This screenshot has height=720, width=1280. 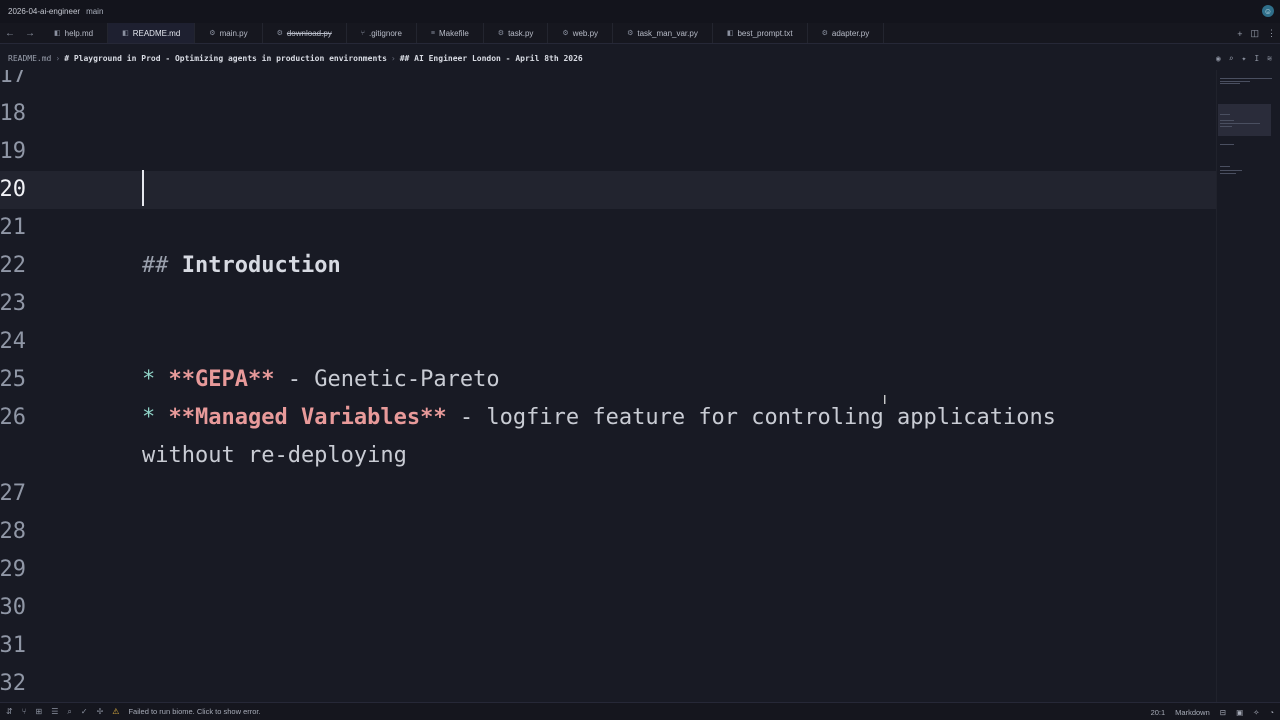 What do you see at coordinates (79, 33) in the screenshot?
I see `tab-label: help.md` at bounding box center [79, 33].